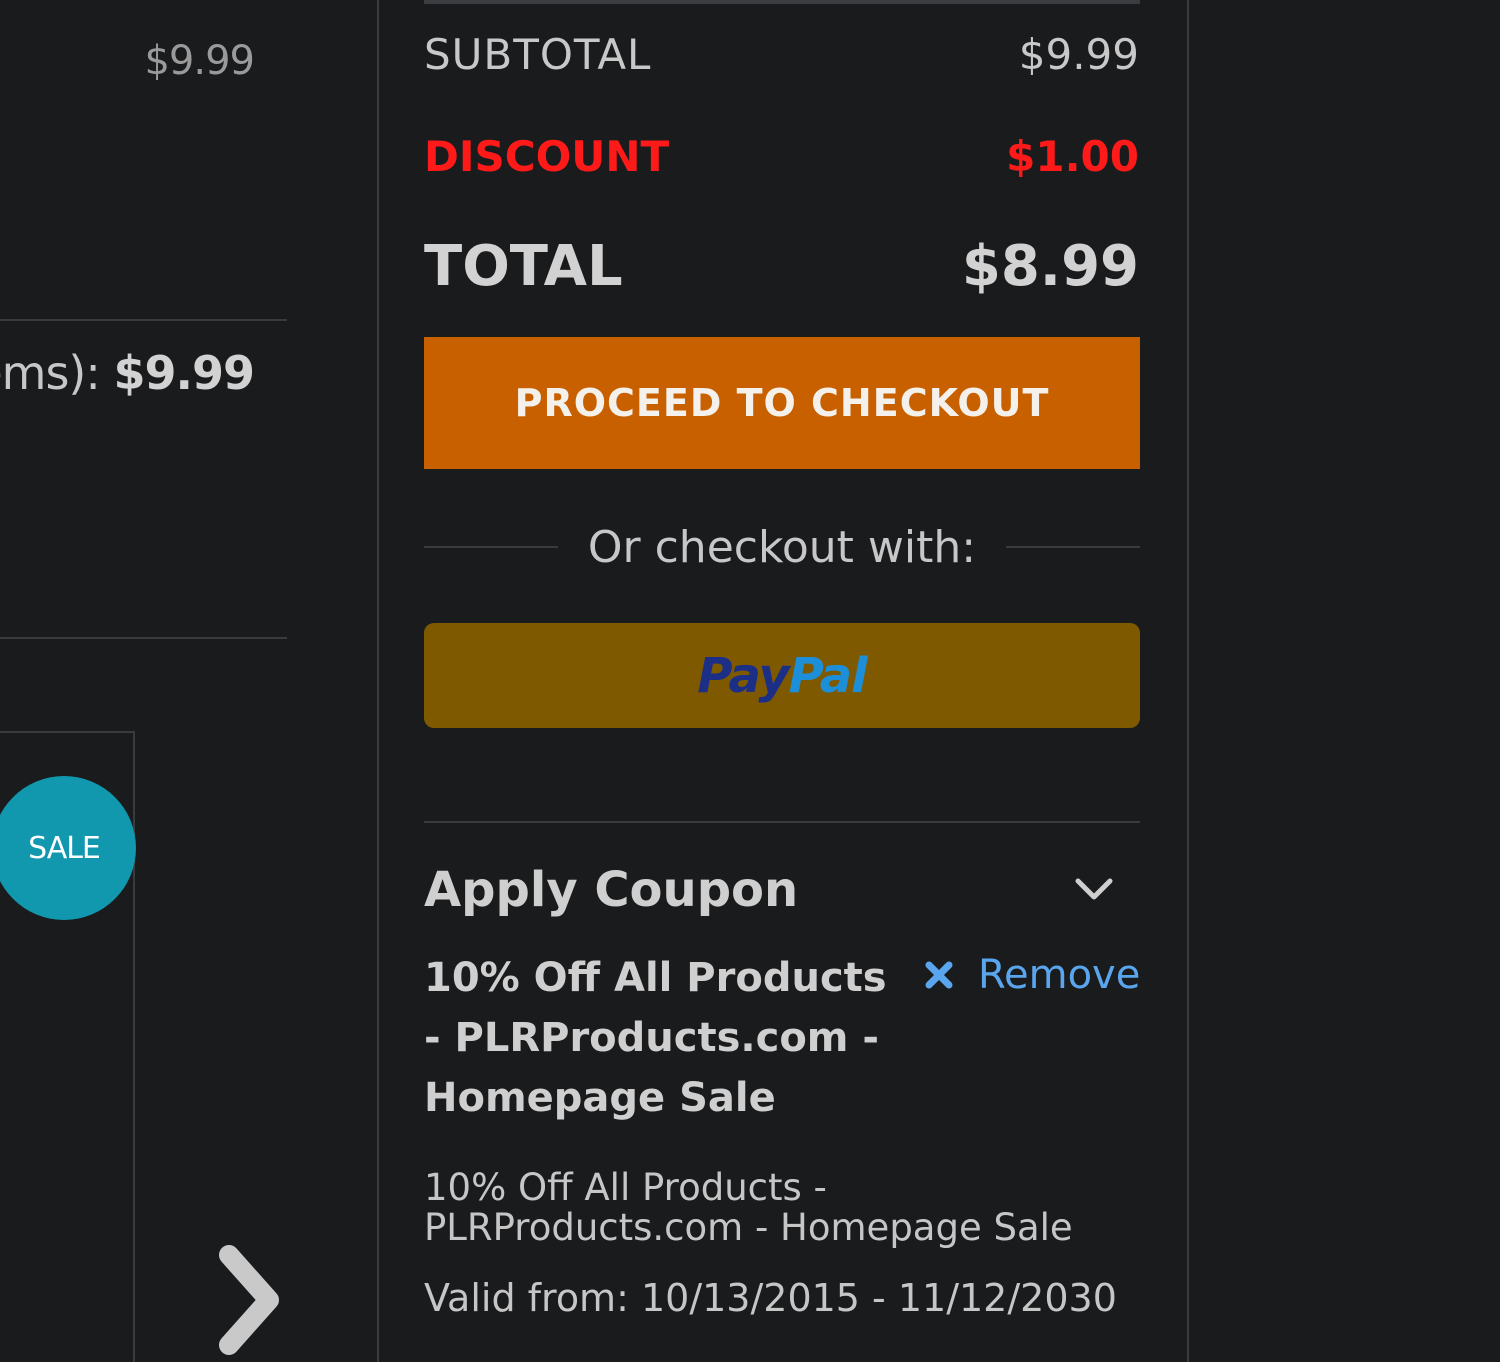 The image size is (1500, 1362). Describe the element at coordinates (781, 266) in the screenshot. I see `total-row: TOTAL $8.99` at that location.